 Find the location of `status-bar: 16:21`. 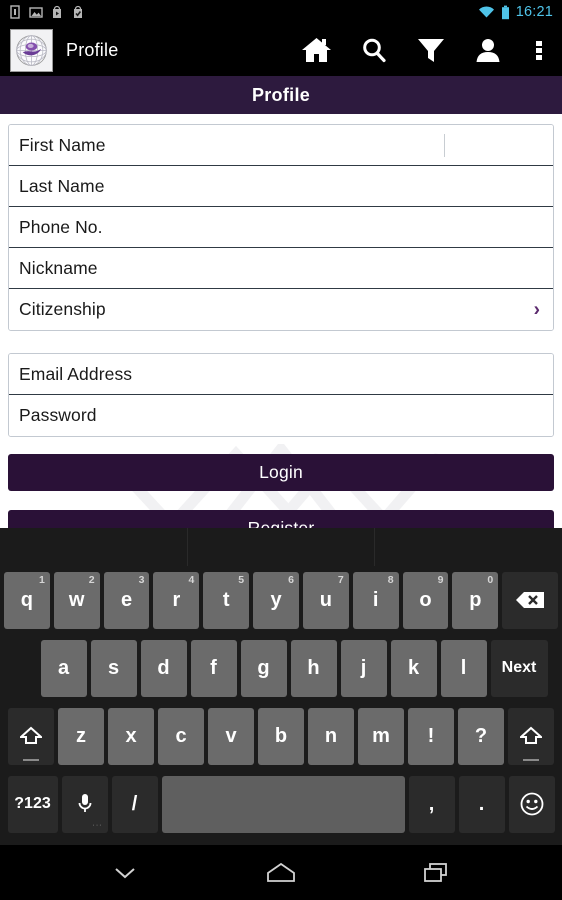

status-bar: 16:21 is located at coordinates (281, 12).